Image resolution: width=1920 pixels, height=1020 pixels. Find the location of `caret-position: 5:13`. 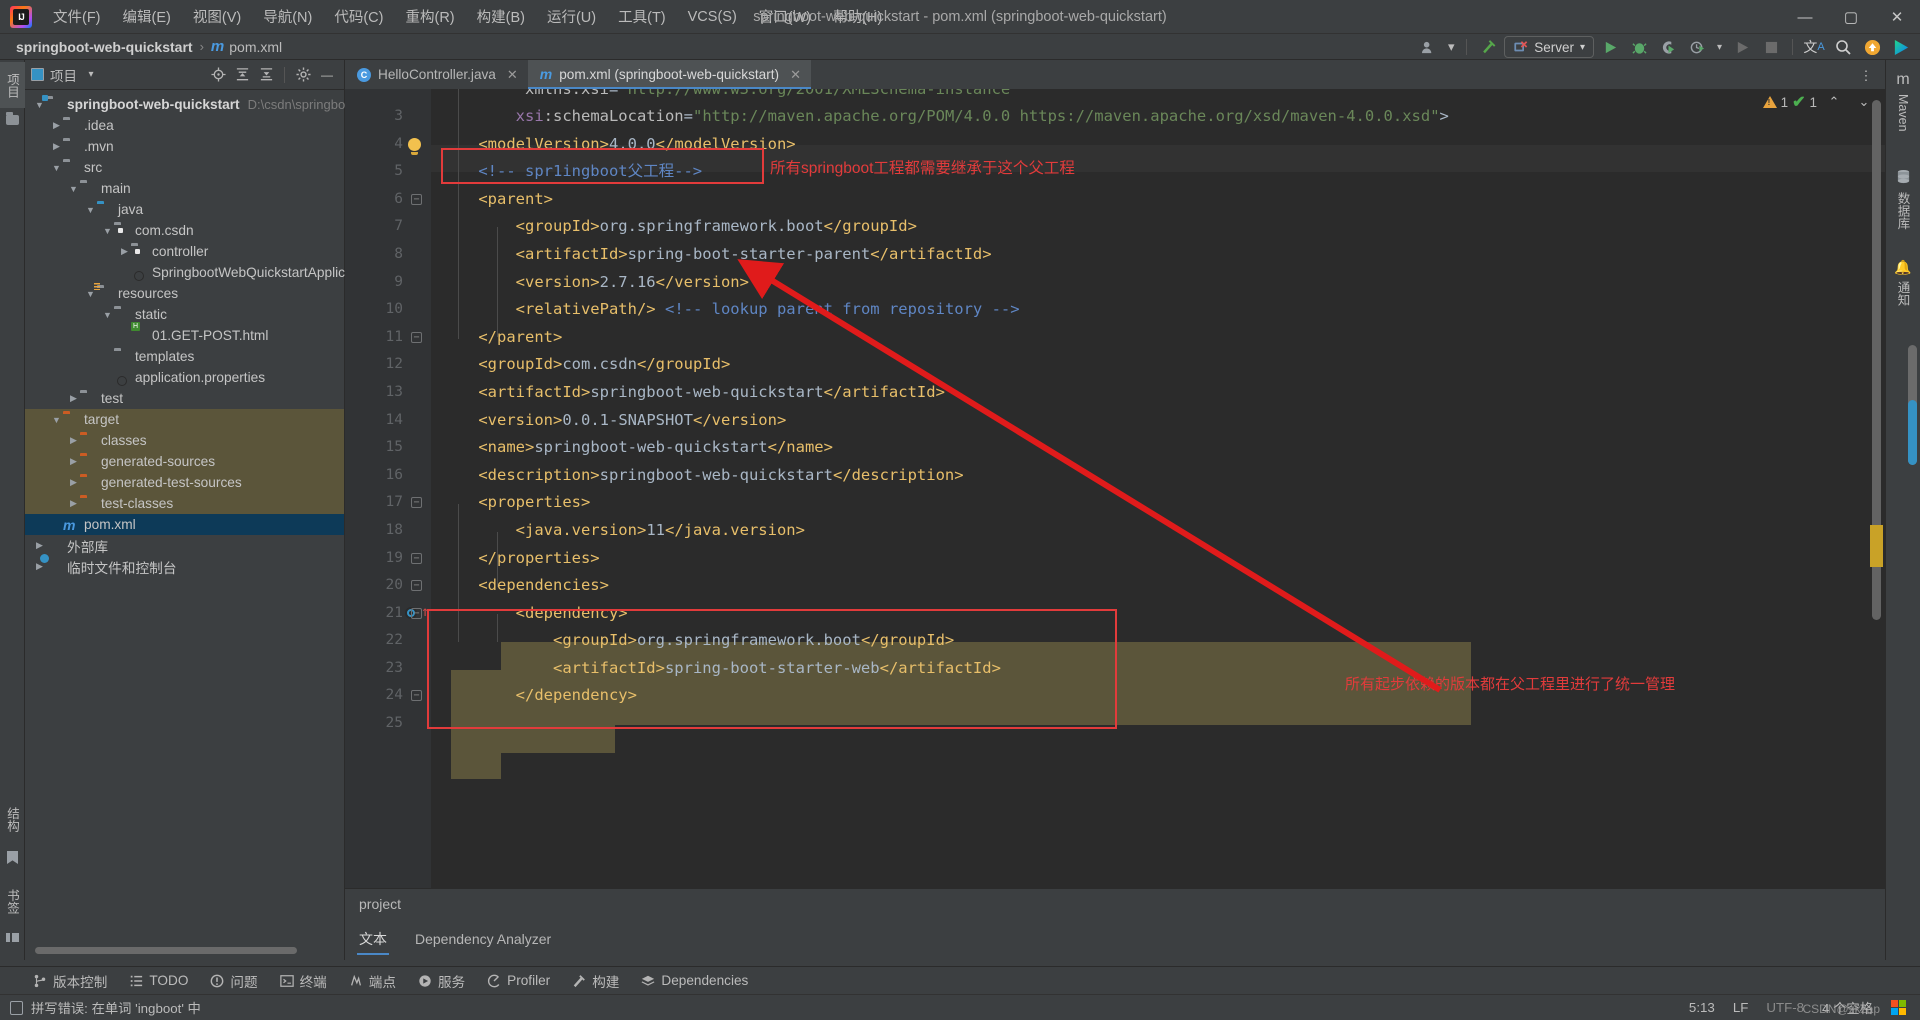

caret-position: 5:13 is located at coordinates (1702, 1007).